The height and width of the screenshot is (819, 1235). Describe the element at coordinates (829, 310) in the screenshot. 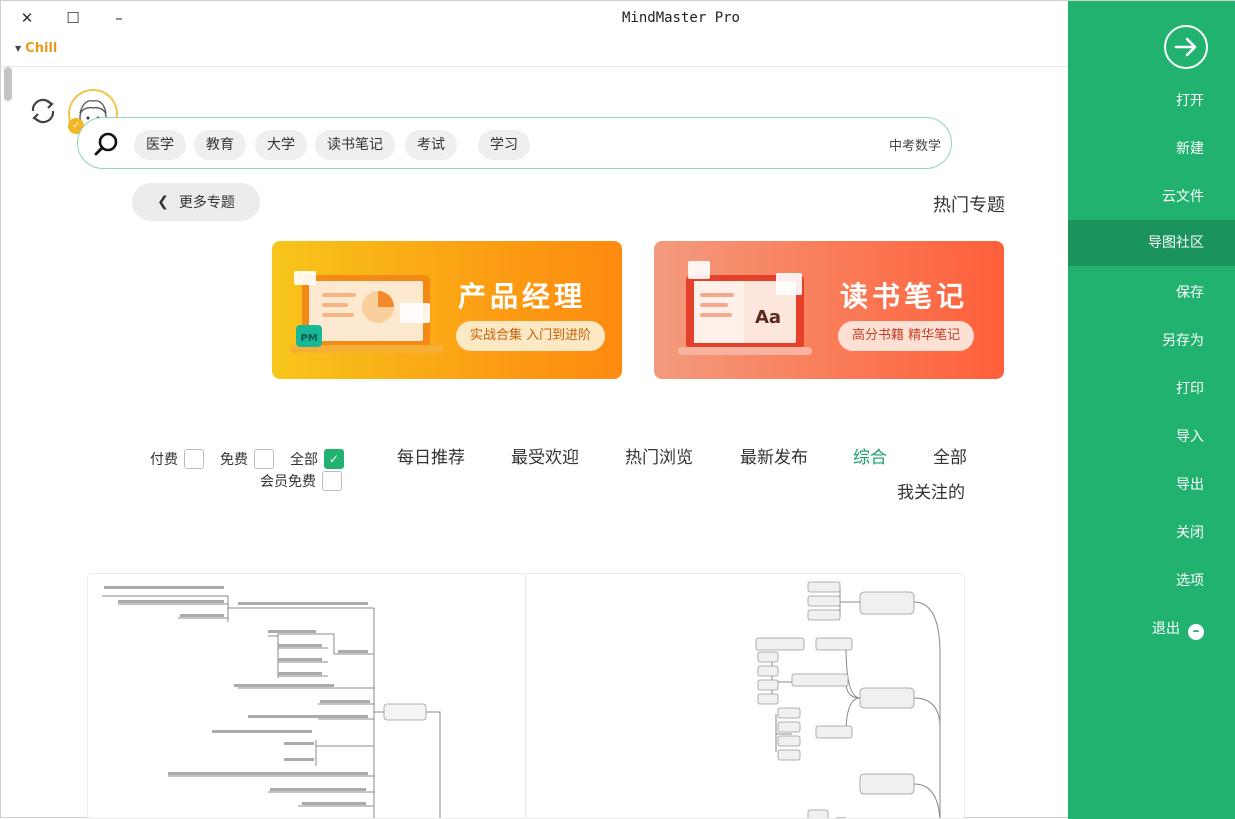

I see `banner-reading-notes: Aa 读书笔记 高分书籍 精华笔记` at that location.